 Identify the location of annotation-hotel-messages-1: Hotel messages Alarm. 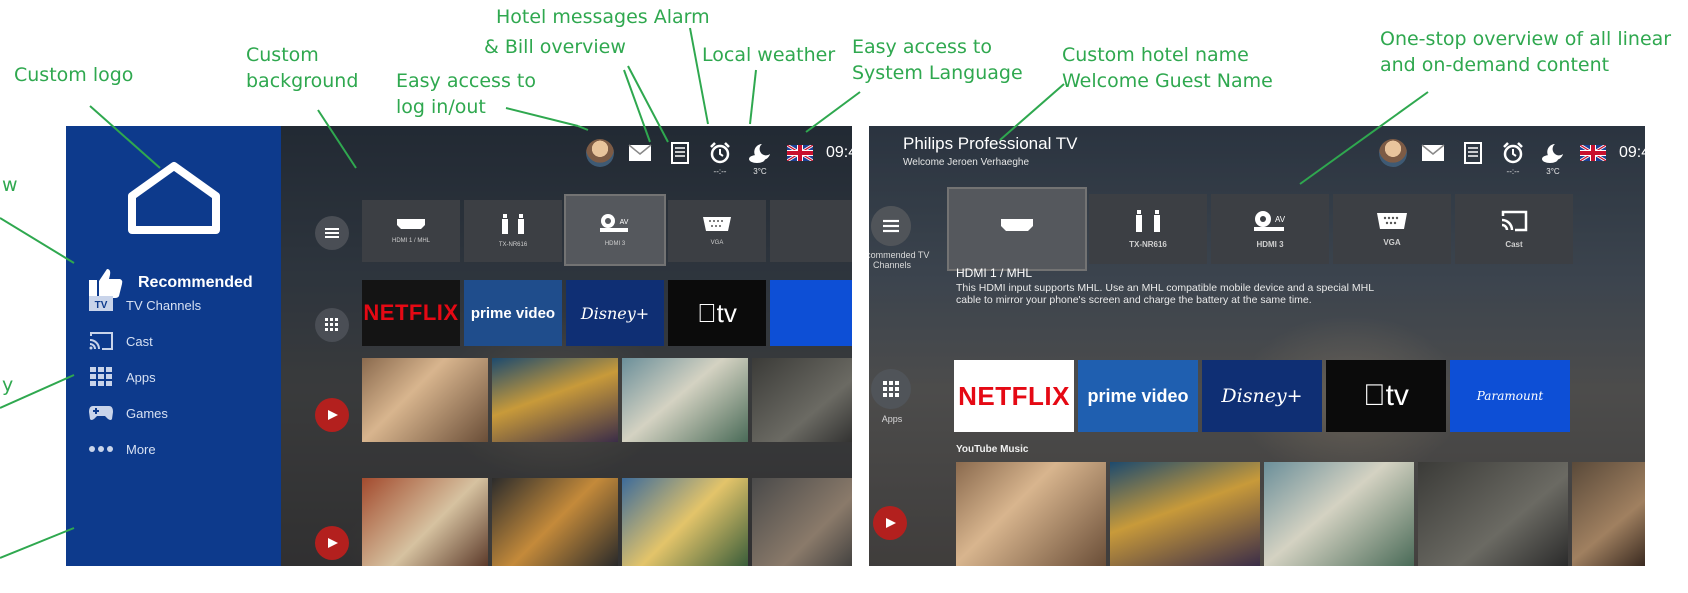
(603, 17).